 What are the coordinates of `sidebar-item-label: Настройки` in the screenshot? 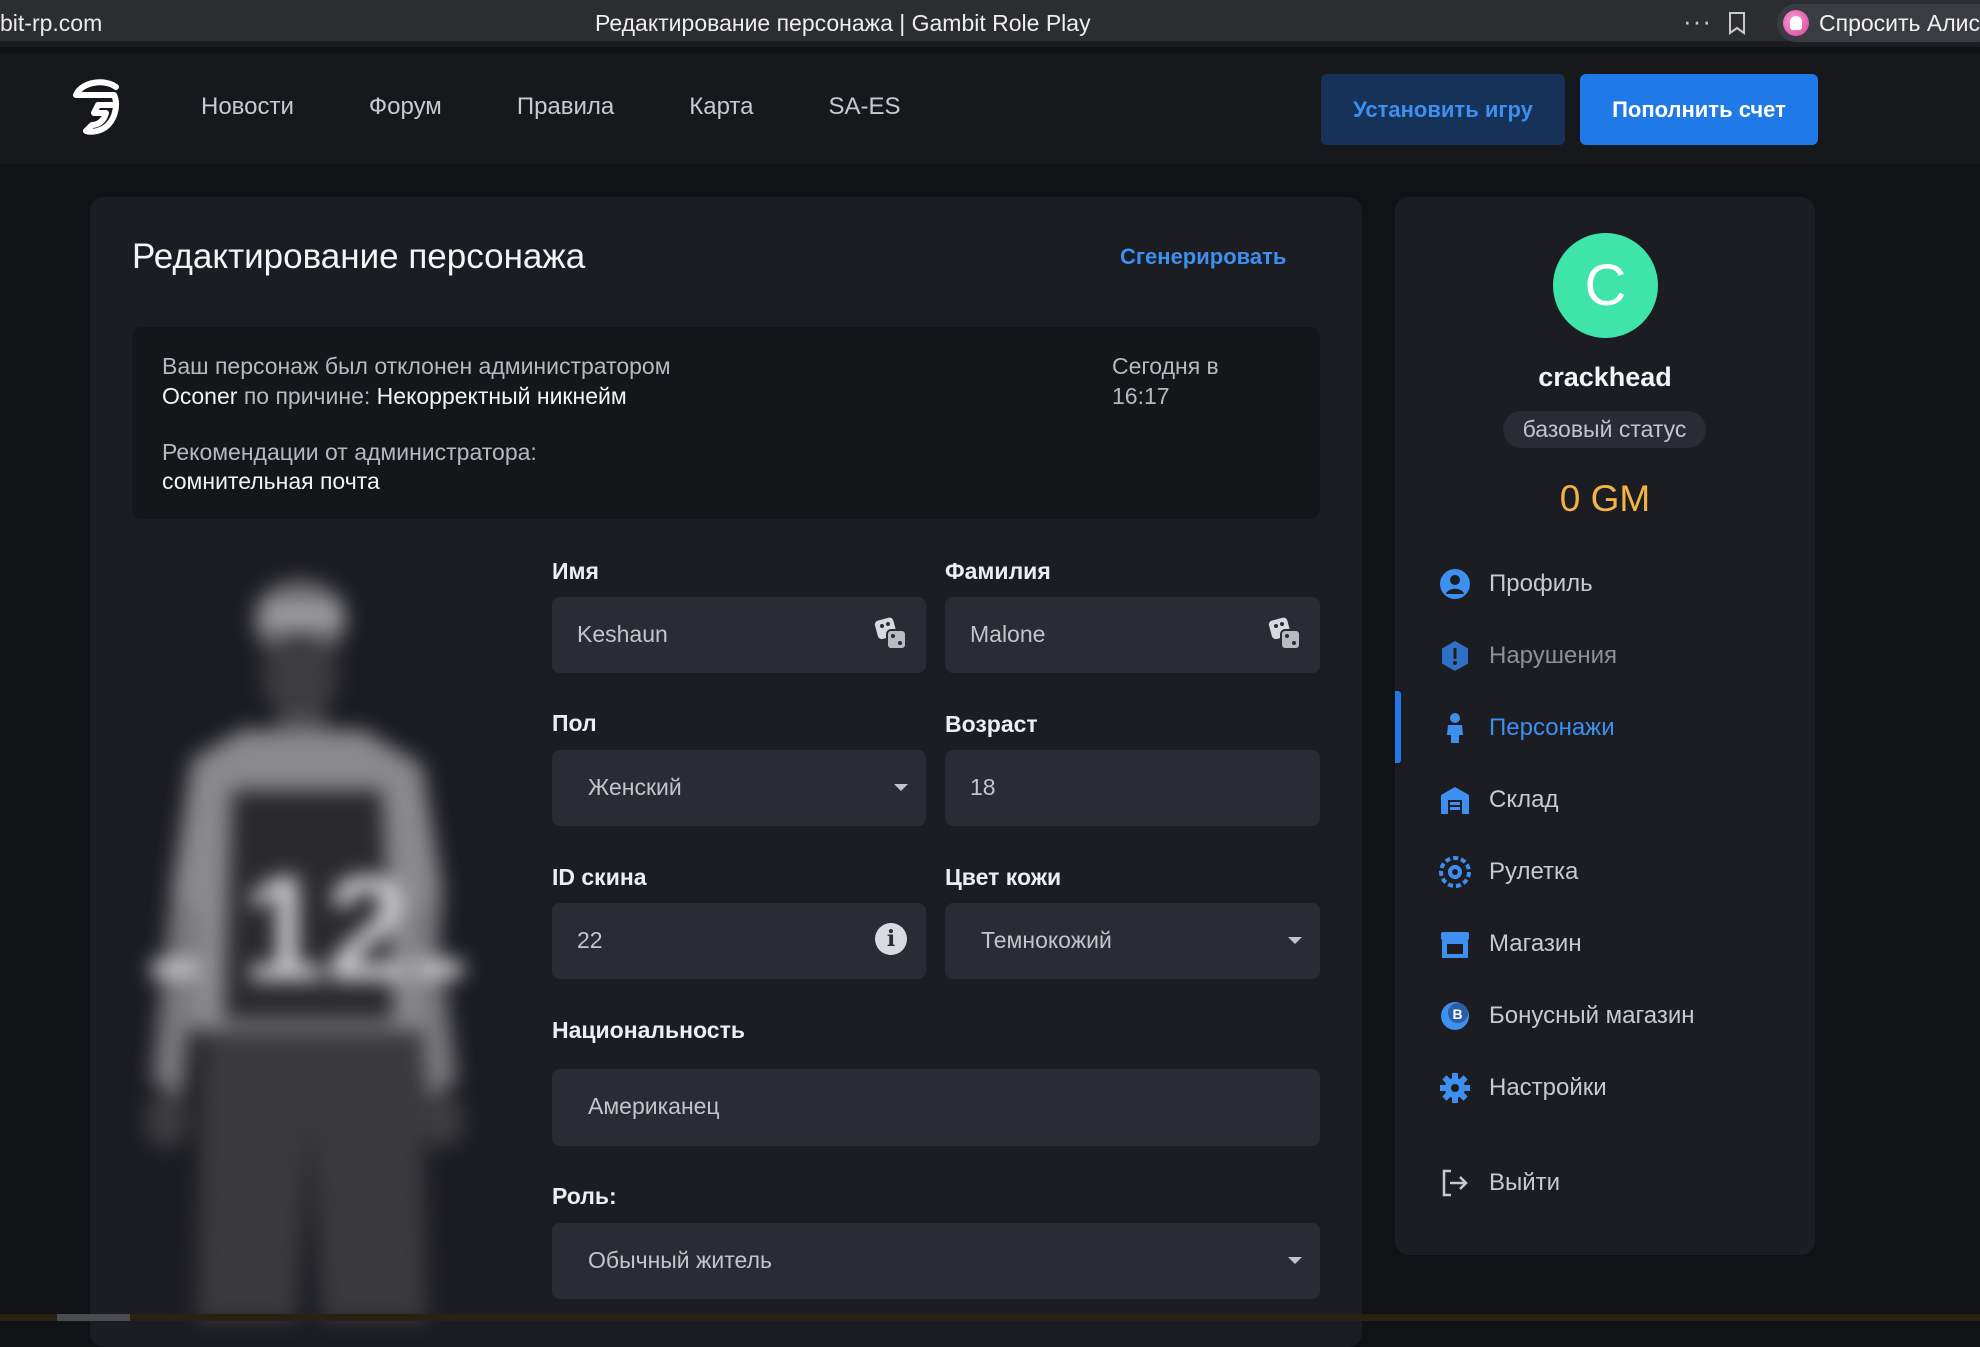 It's located at (1548, 1087).